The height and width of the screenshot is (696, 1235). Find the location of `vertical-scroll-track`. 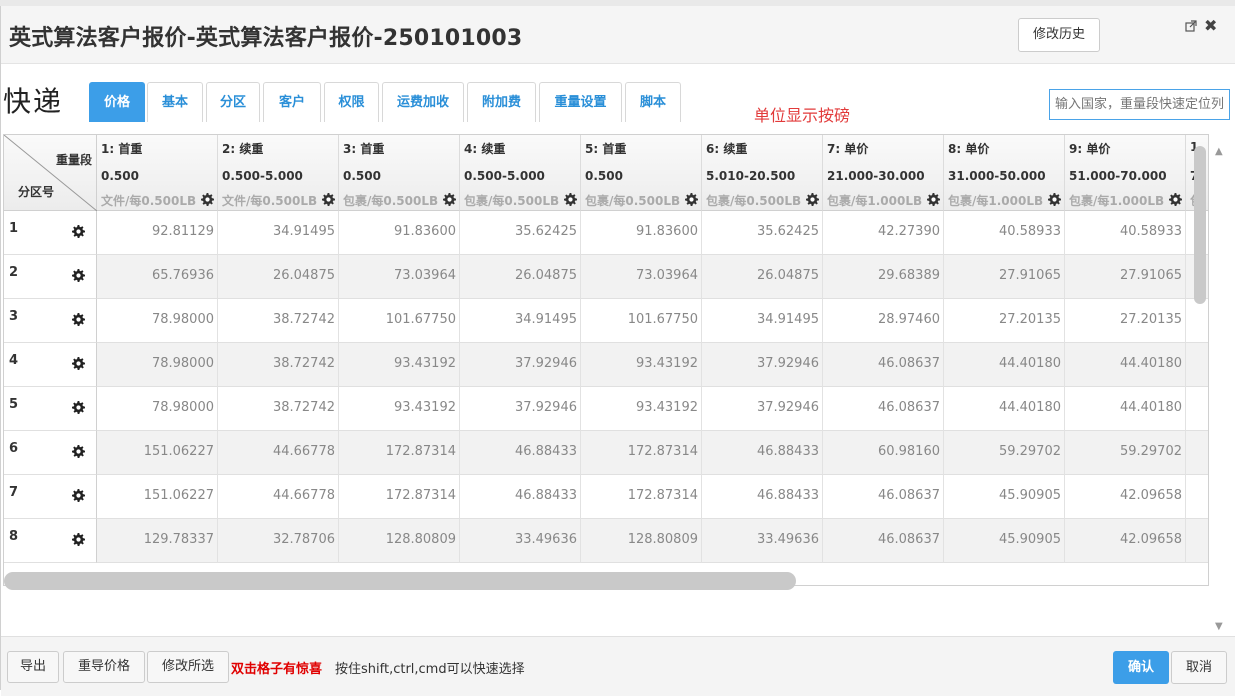

vertical-scroll-track is located at coordinates (1222, 388).